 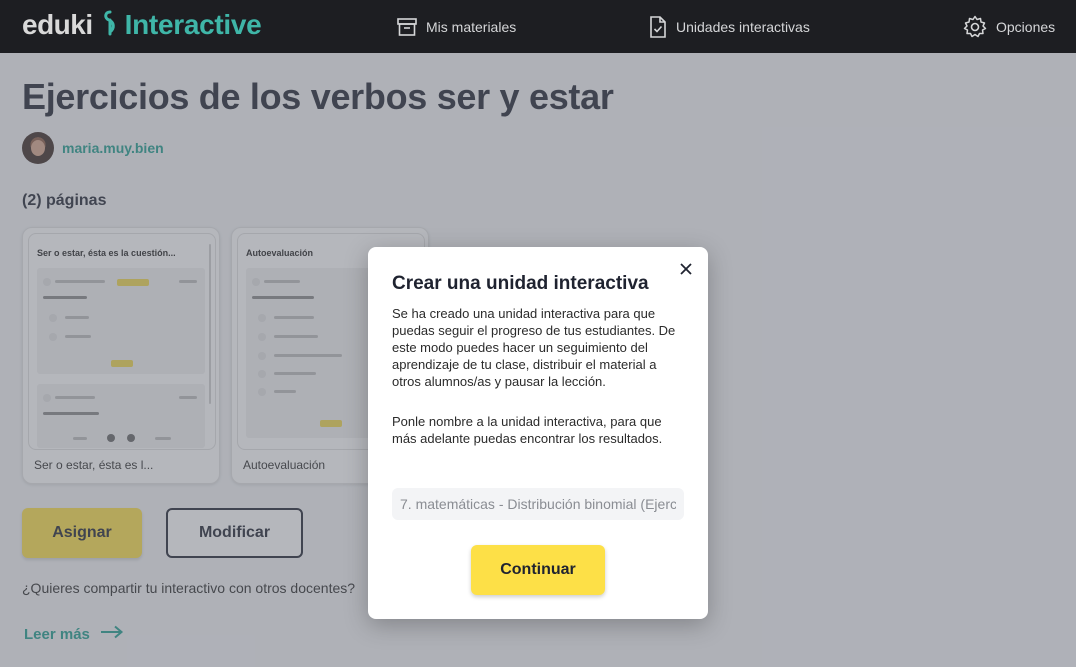 I want to click on nav-label: Opciones, so click(x=1026, y=26).